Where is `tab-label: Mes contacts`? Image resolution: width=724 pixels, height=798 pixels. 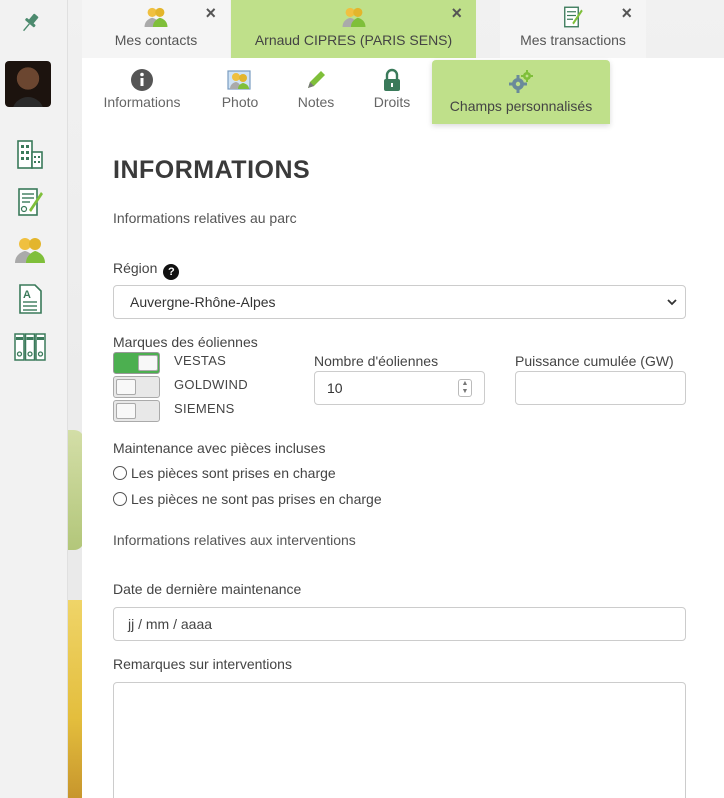 tab-label: Mes contacts is located at coordinates (156, 40).